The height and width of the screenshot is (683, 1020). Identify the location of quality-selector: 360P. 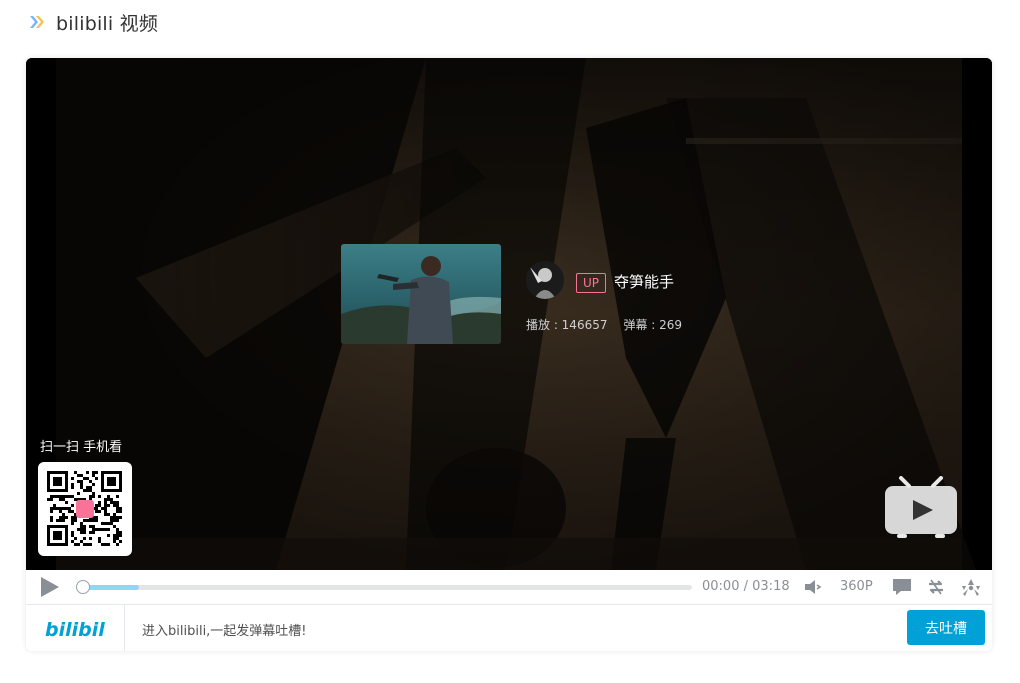
(856, 586).